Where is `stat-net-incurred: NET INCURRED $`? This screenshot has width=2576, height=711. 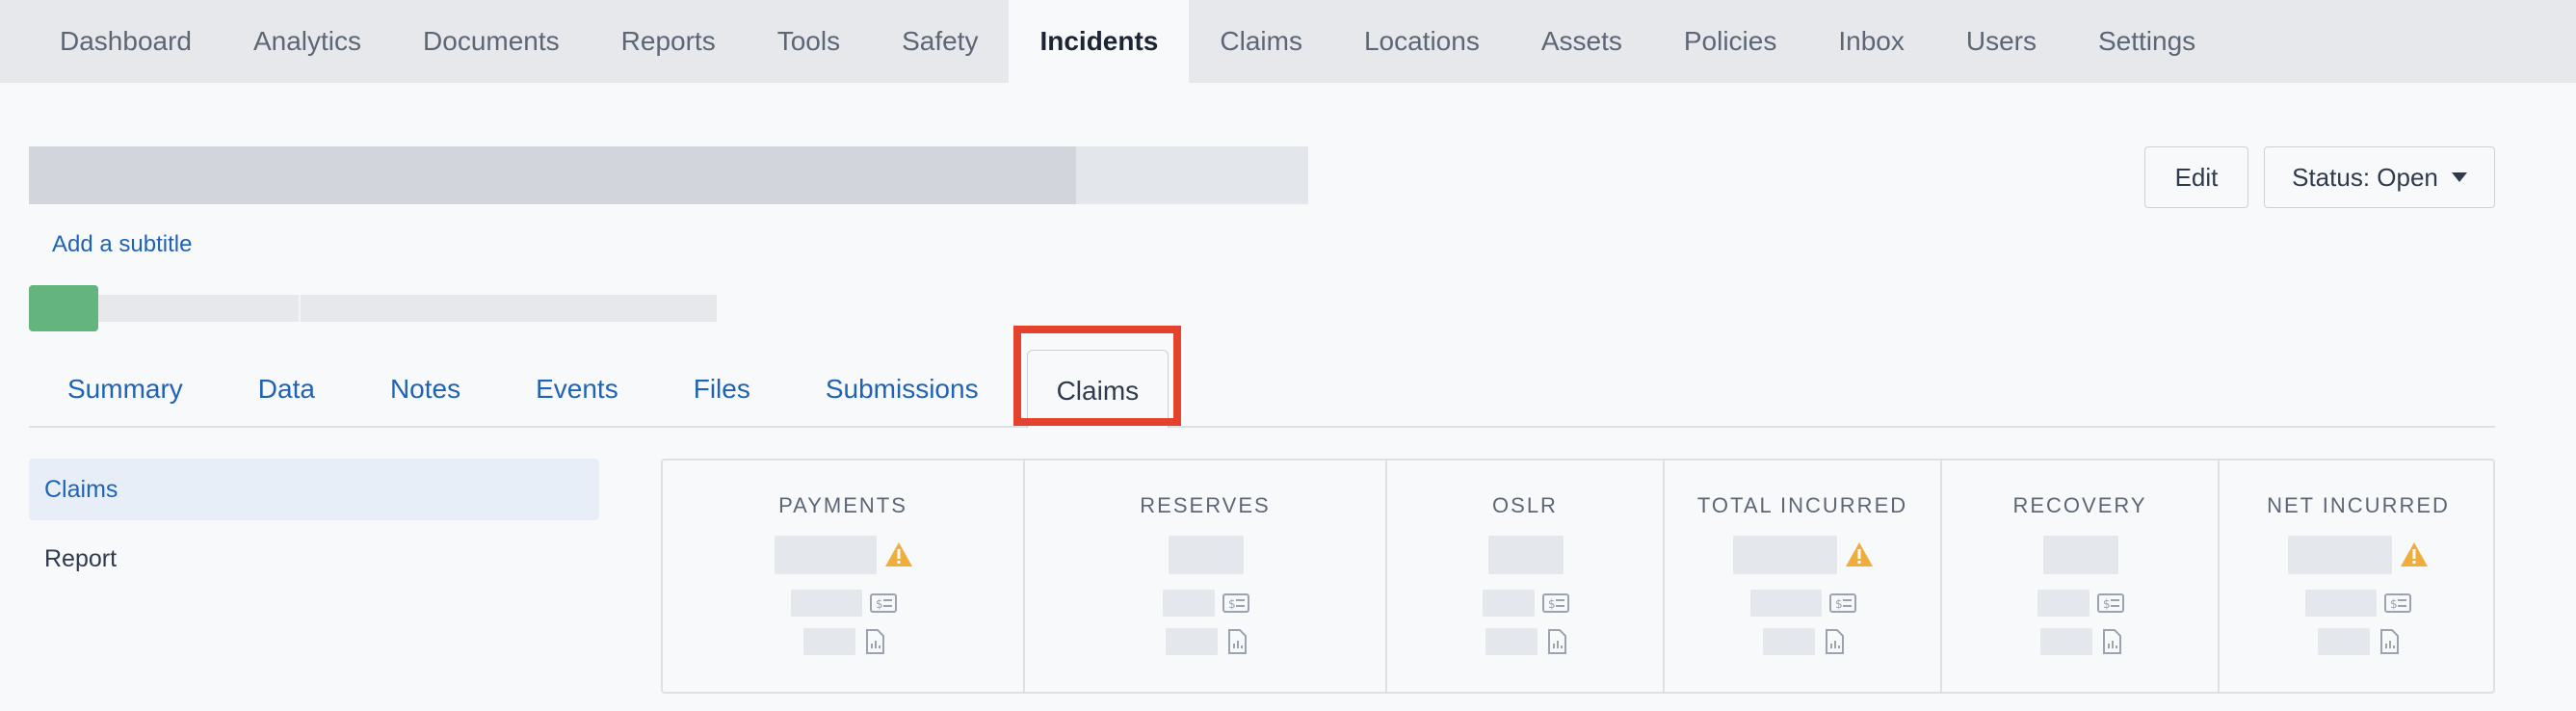 stat-net-incurred: NET INCURRED $ is located at coordinates (2358, 576).